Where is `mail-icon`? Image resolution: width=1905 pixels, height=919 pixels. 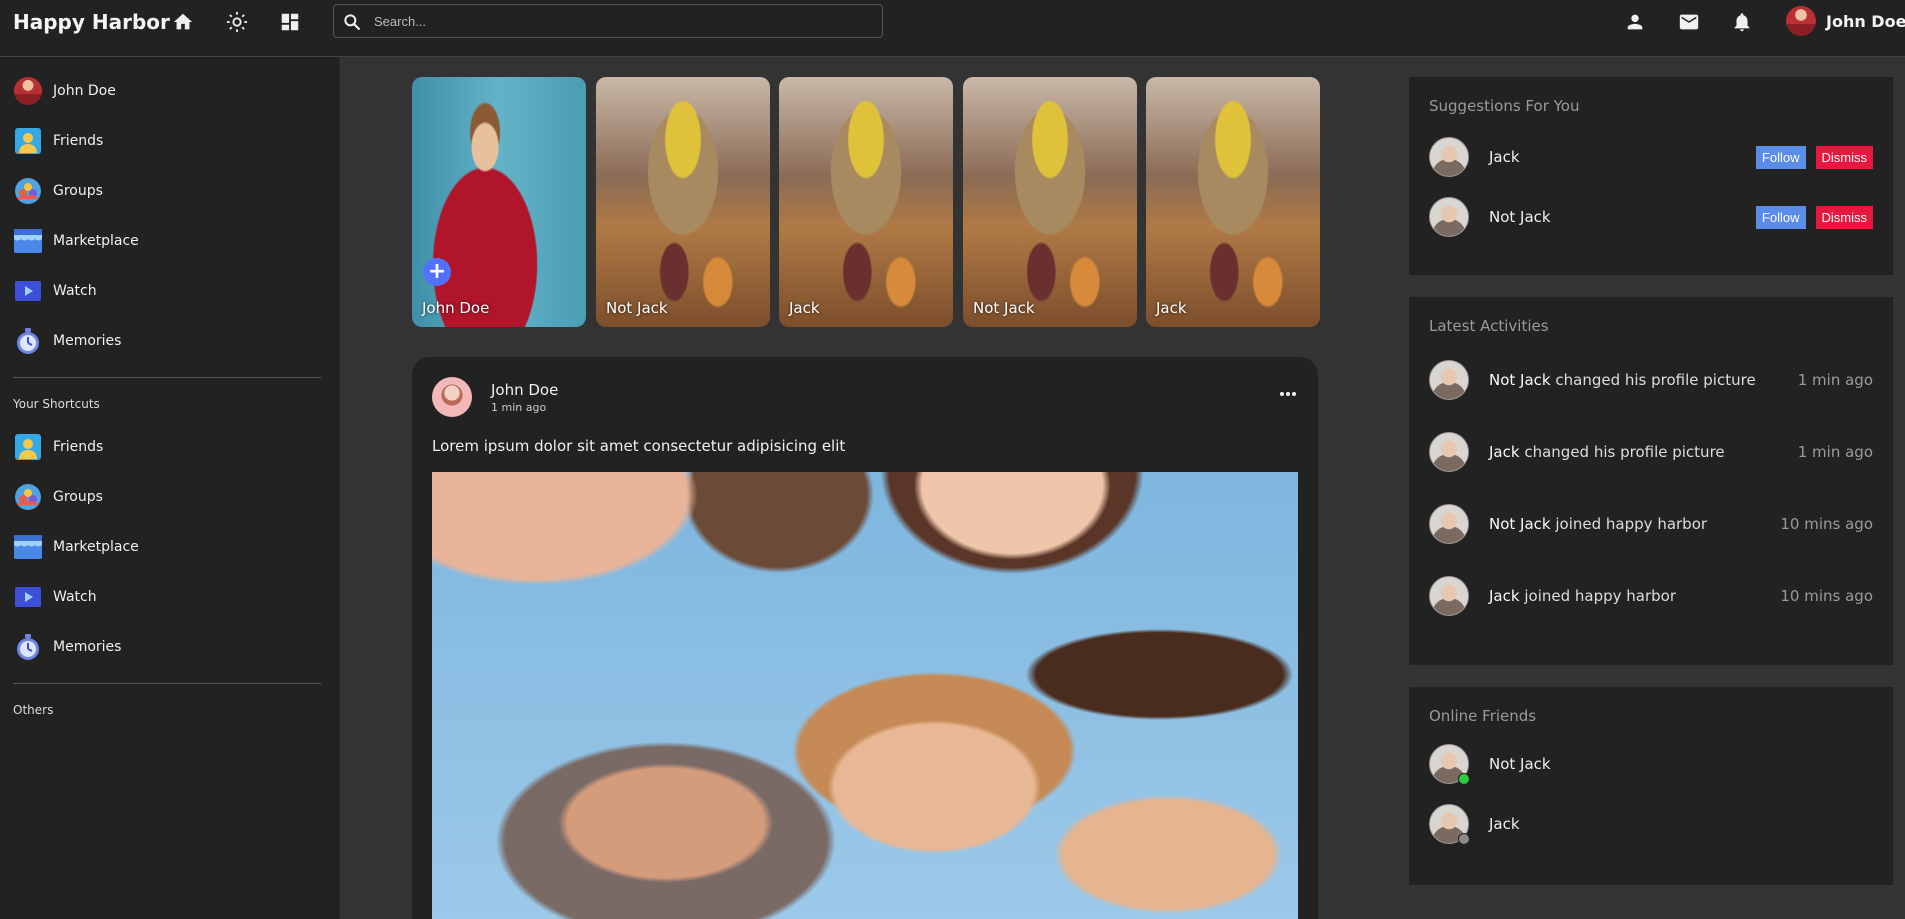 mail-icon is located at coordinates (1689, 22).